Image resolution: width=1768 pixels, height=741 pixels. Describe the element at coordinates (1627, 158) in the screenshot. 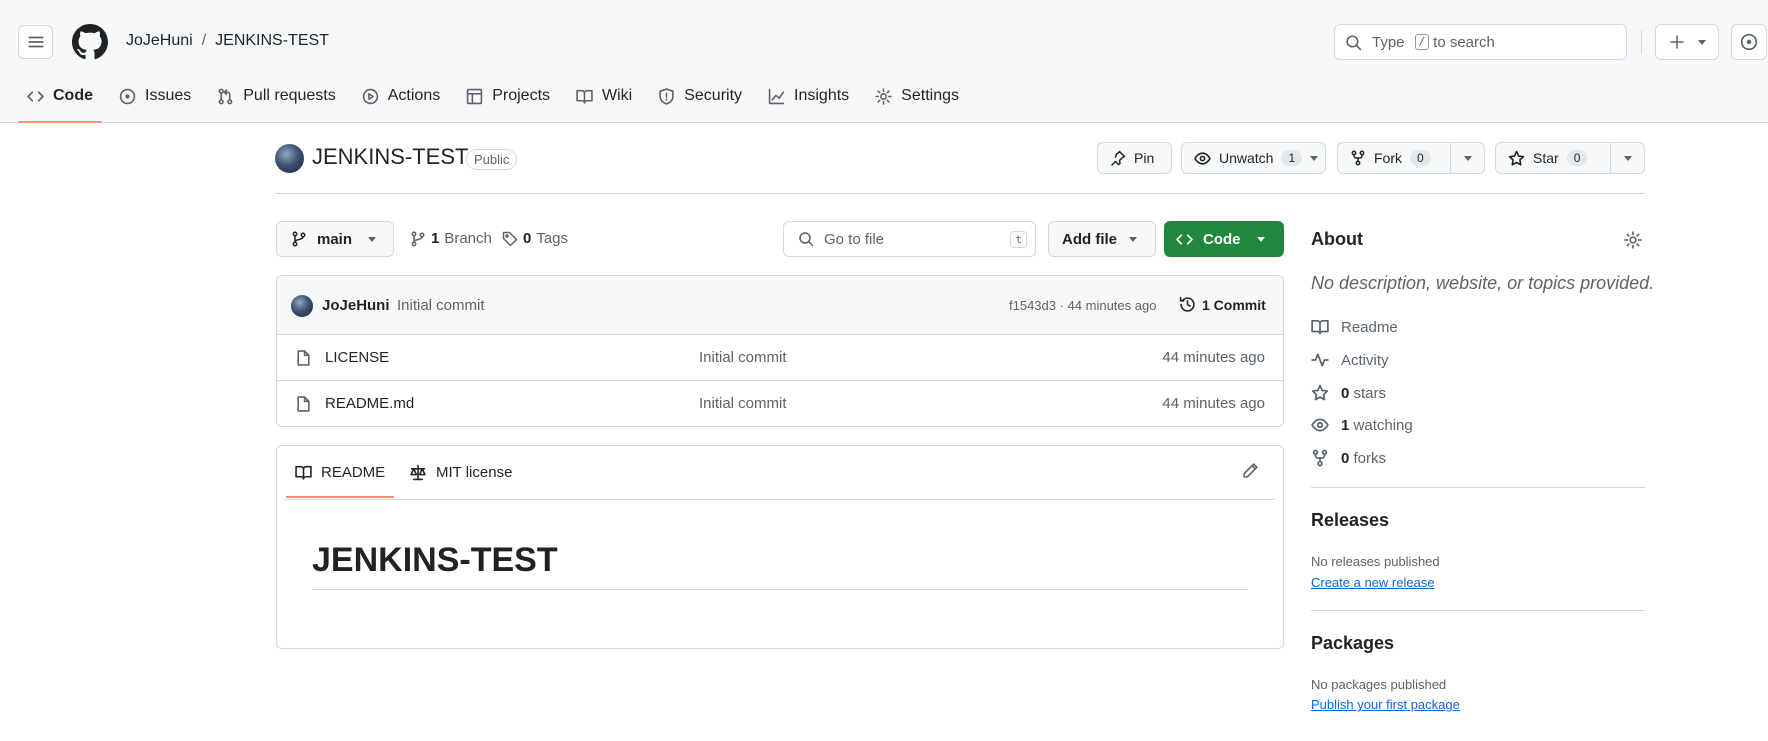

I see `star-dropdown` at that location.